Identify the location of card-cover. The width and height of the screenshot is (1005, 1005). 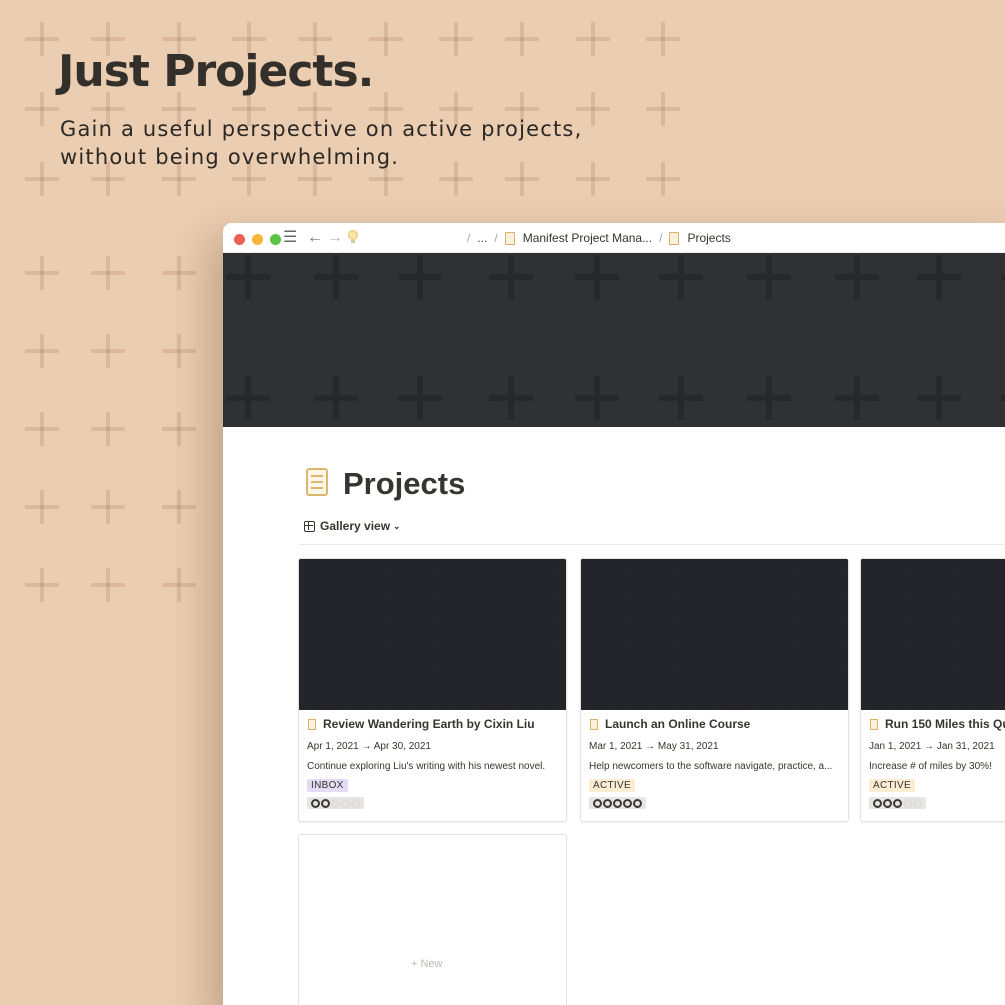
(933, 634).